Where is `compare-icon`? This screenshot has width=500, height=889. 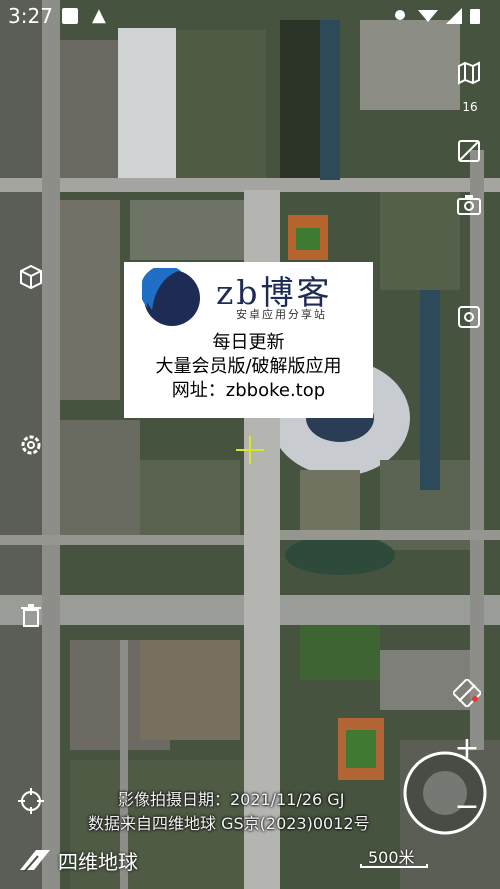
compare-icon is located at coordinates (469, 151).